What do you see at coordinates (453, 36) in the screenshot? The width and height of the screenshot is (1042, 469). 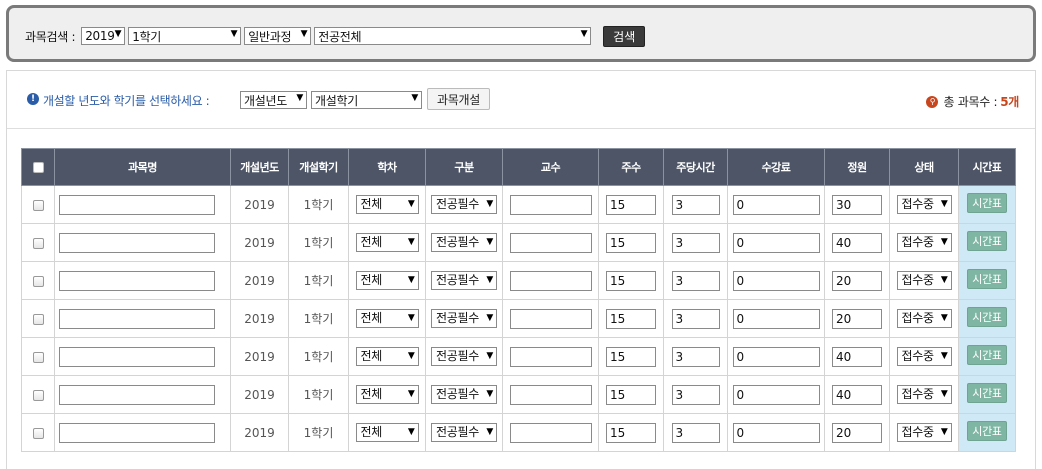 I see `search-major-select: 전공전체 ▼` at bounding box center [453, 36].